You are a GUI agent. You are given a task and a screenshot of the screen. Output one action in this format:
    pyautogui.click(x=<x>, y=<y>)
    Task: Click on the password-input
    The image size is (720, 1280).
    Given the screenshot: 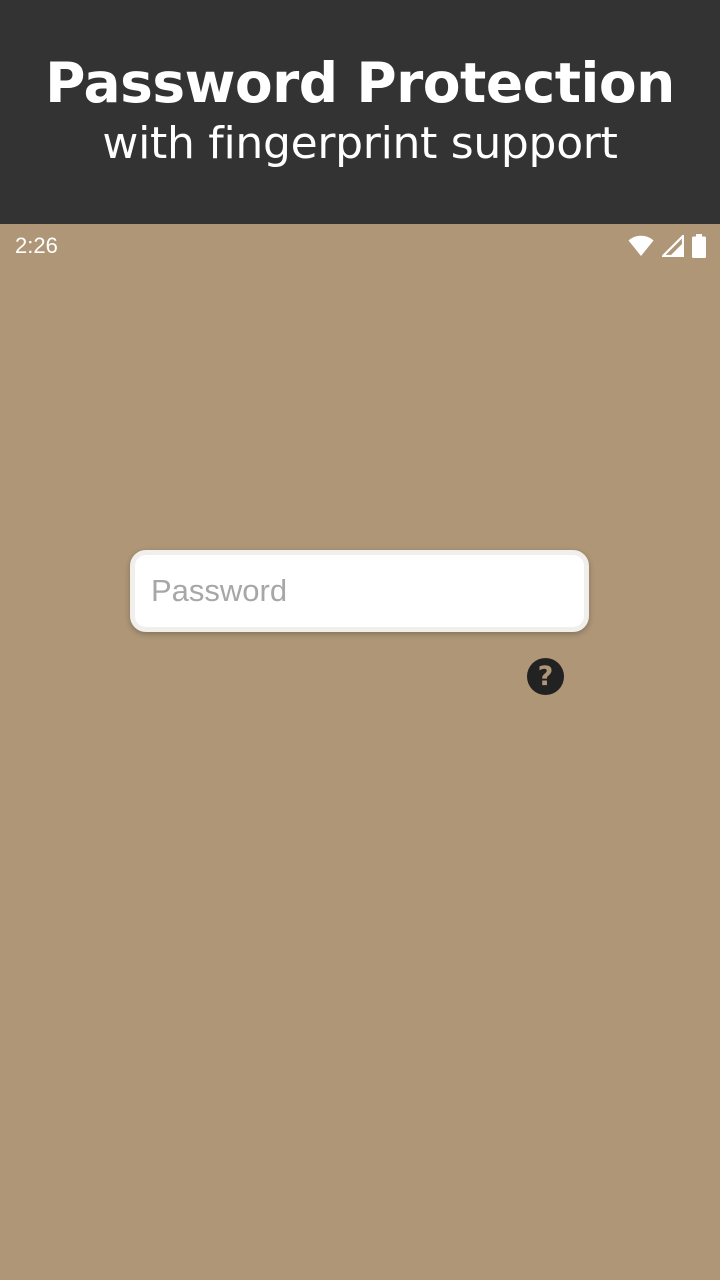 What is the action you would take?
    pyautogui.click(x=359, y=591)
    